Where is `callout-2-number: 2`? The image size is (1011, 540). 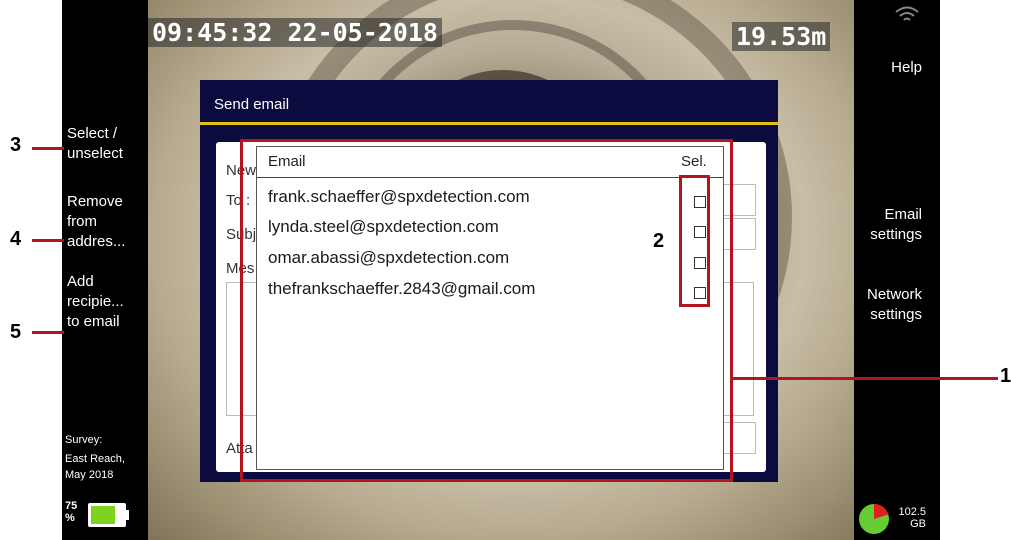
callout-2-number: 2 is located at coordinates (659, 241).